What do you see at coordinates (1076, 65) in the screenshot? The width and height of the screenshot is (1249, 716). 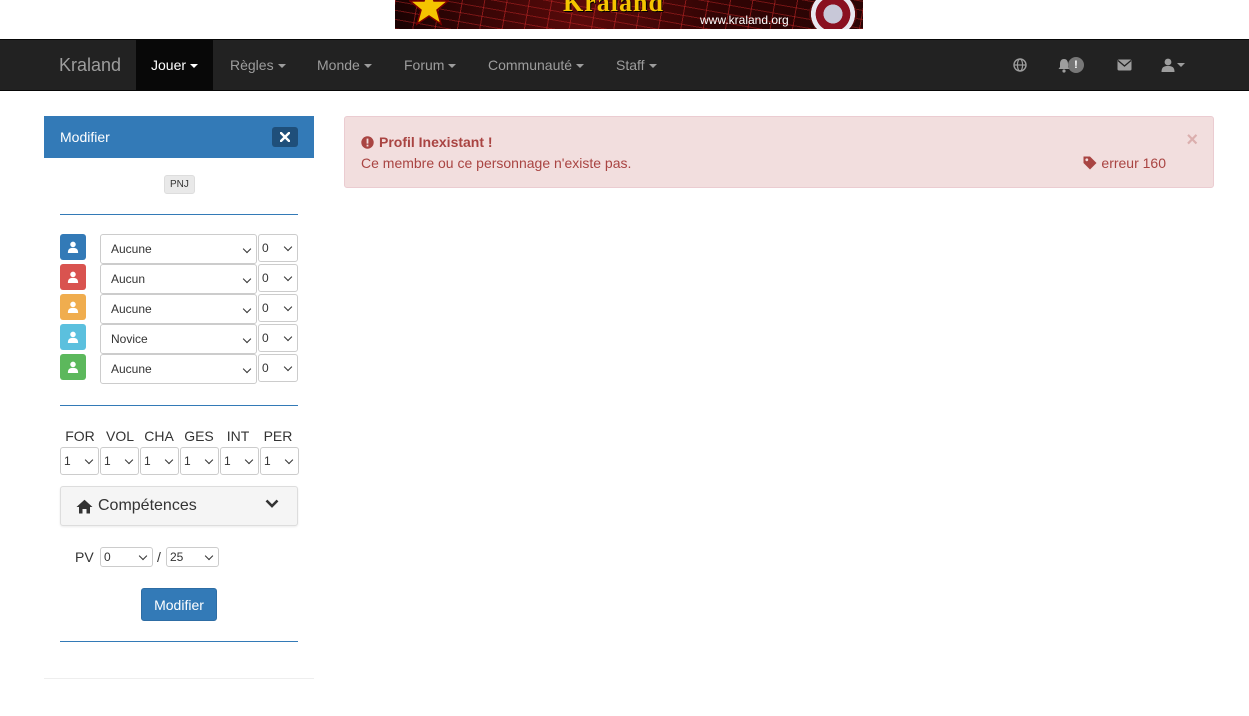 I see `notification-badge: !` at bounding box center [1076, 65].